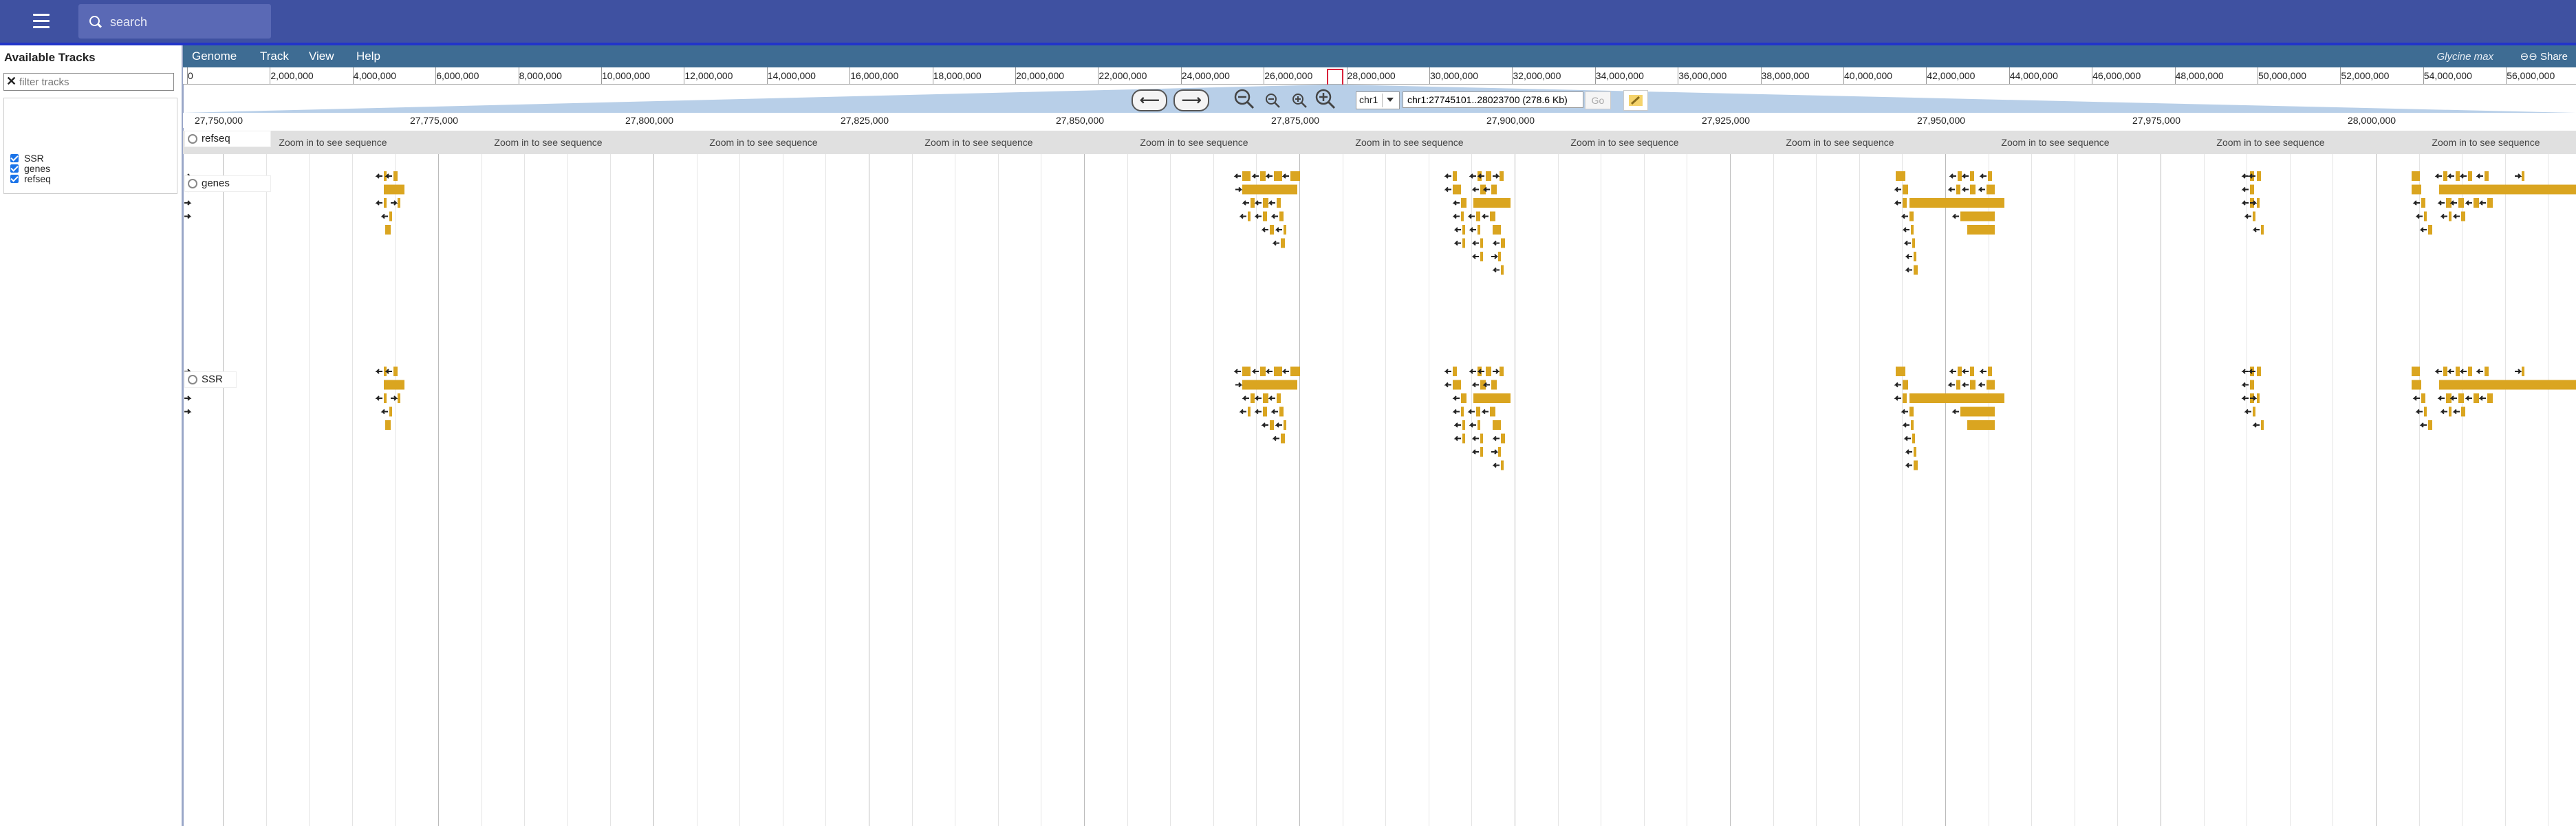 The width and height of the screenshot is (2576, 826). Describe the element at coordinates (1272, 100) in the screenshot. I see `zoom-out-icon` at that location.